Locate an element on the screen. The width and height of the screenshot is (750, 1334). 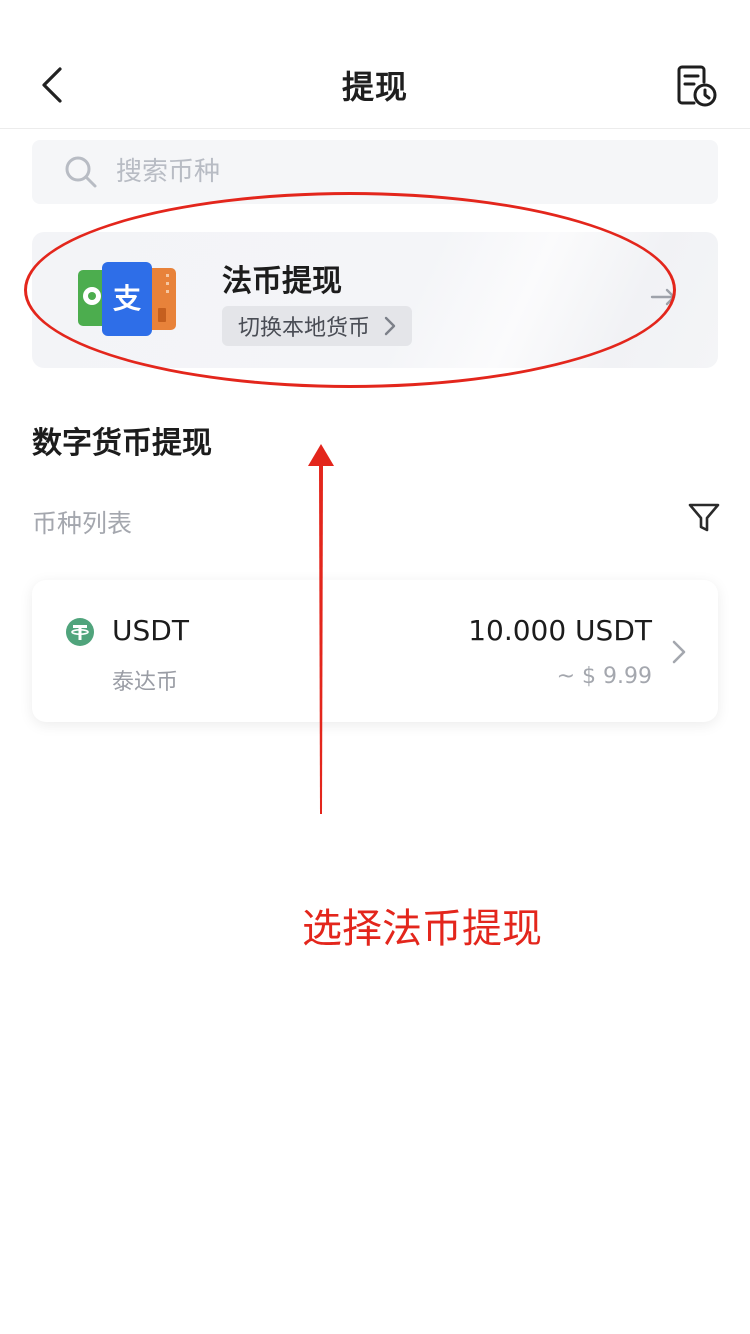
coin-name: 泰达币 is located at coordinates (145, 682).